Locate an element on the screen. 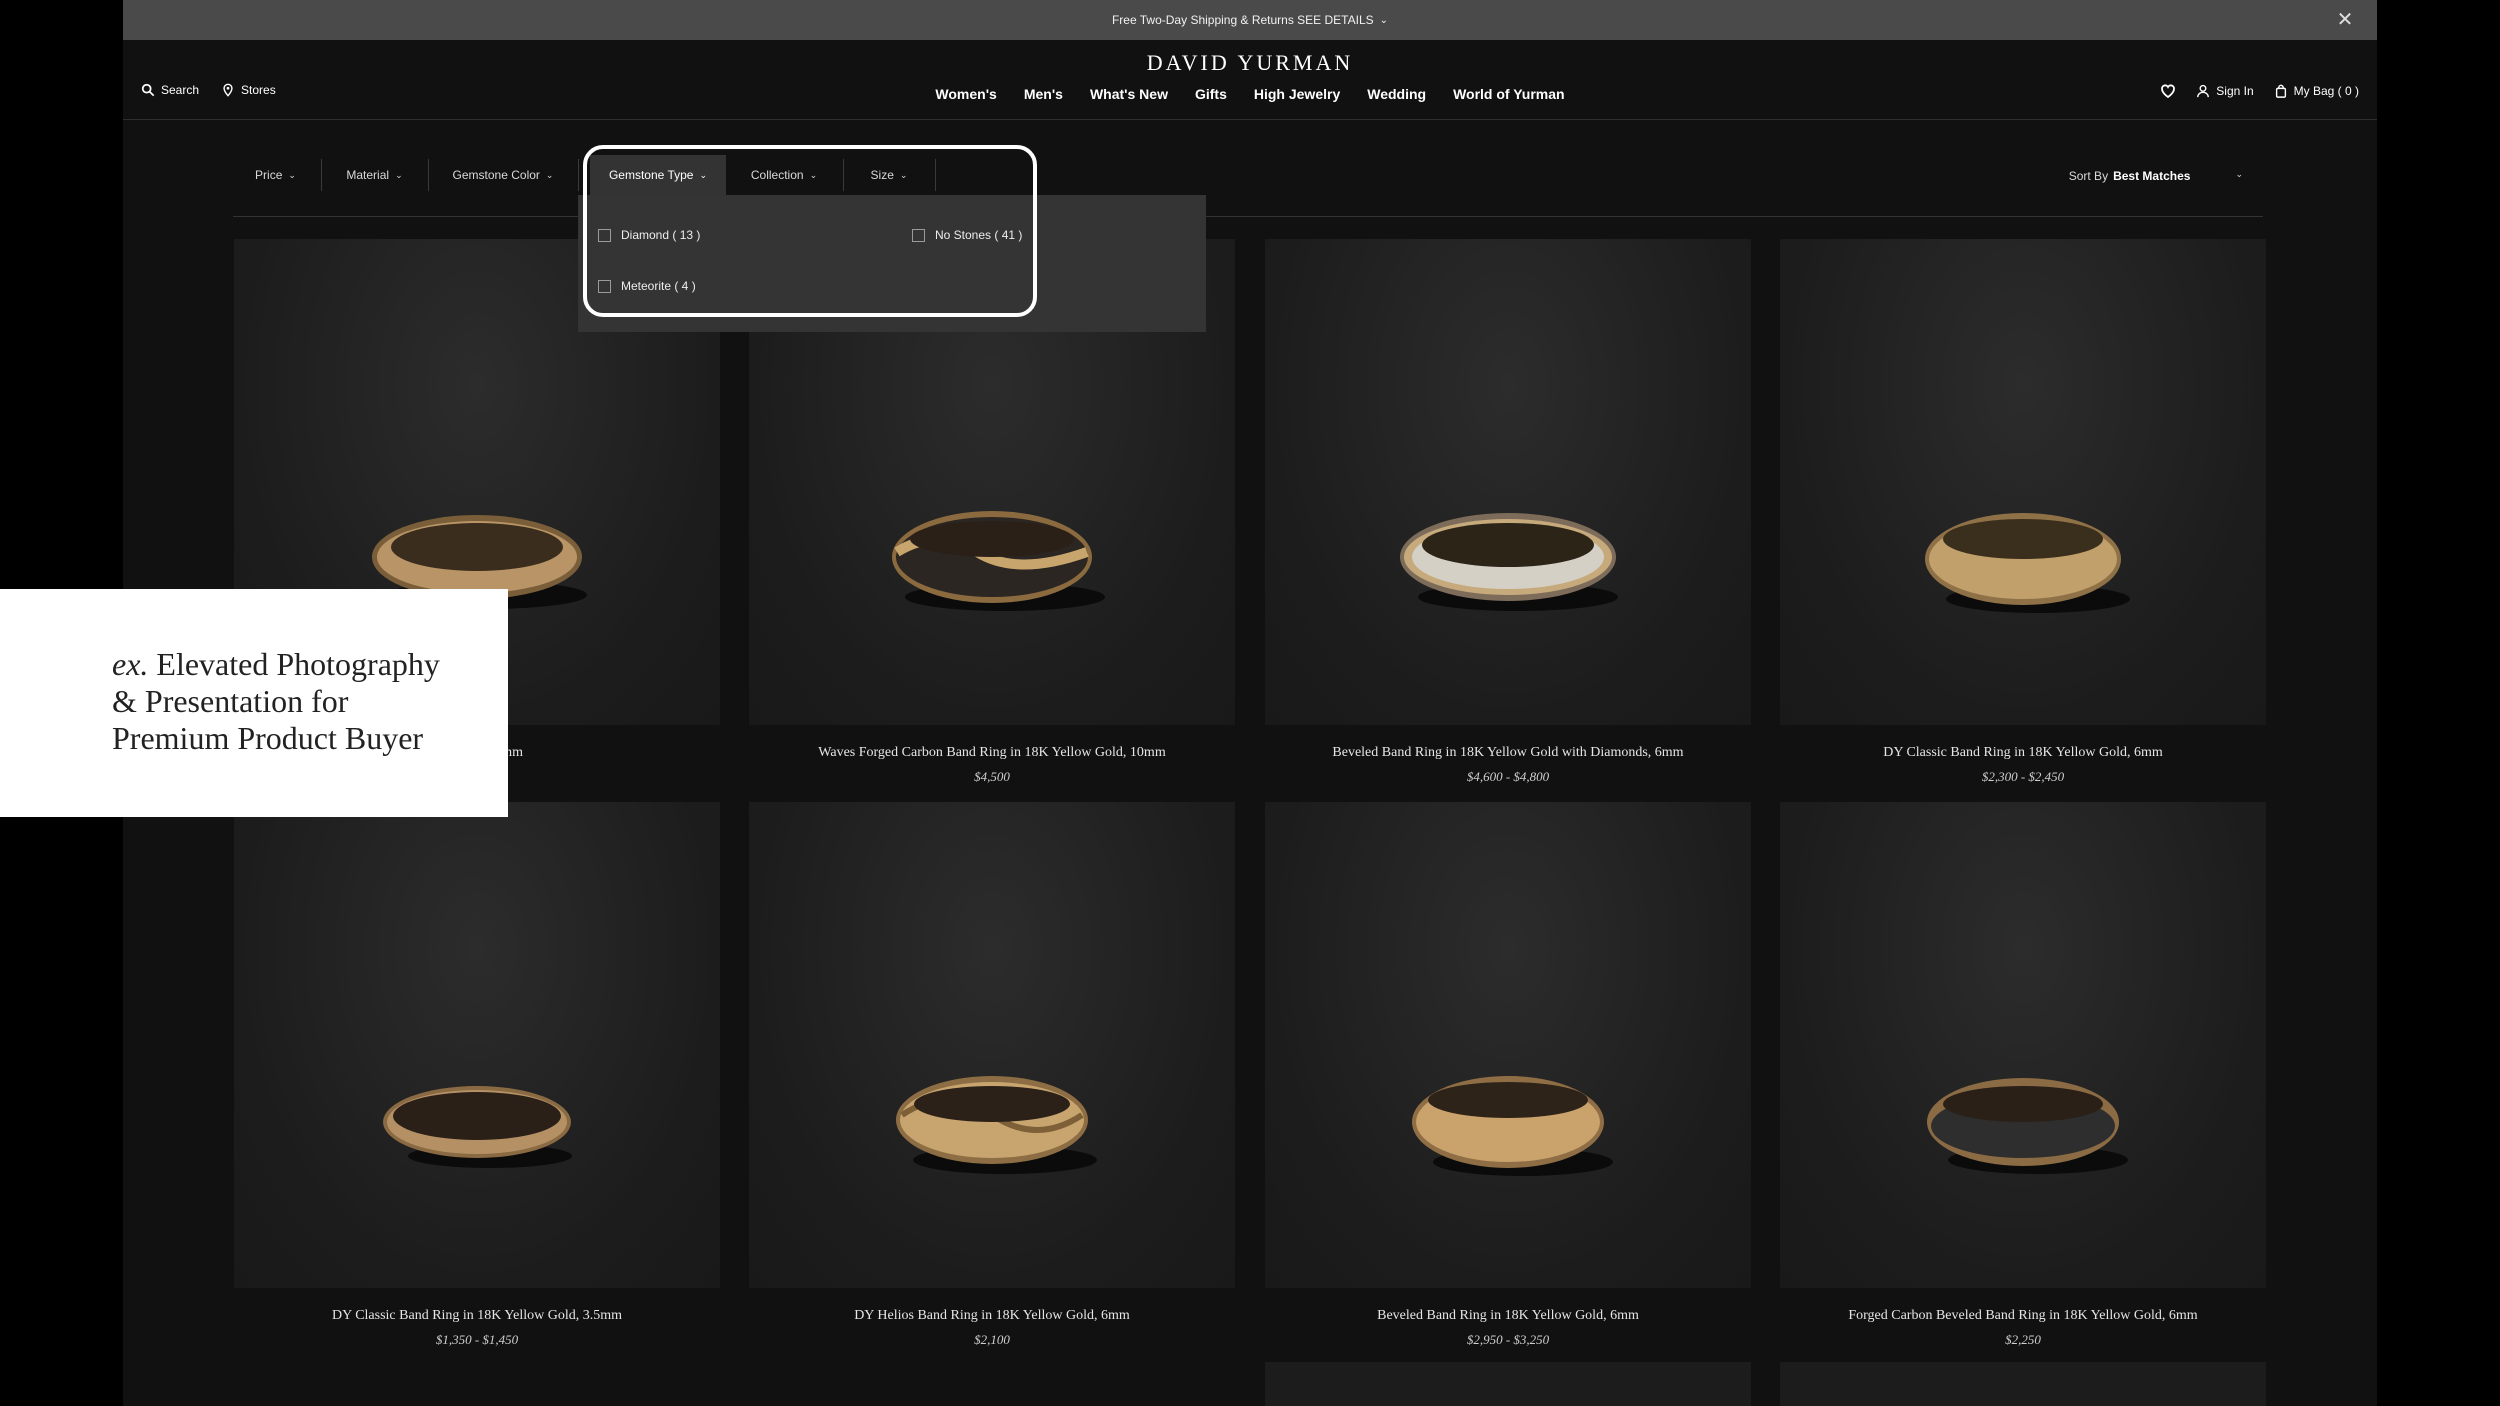  utility-right: Sign In My Bag ( 0 ) is located at coordinates (2259, 91).